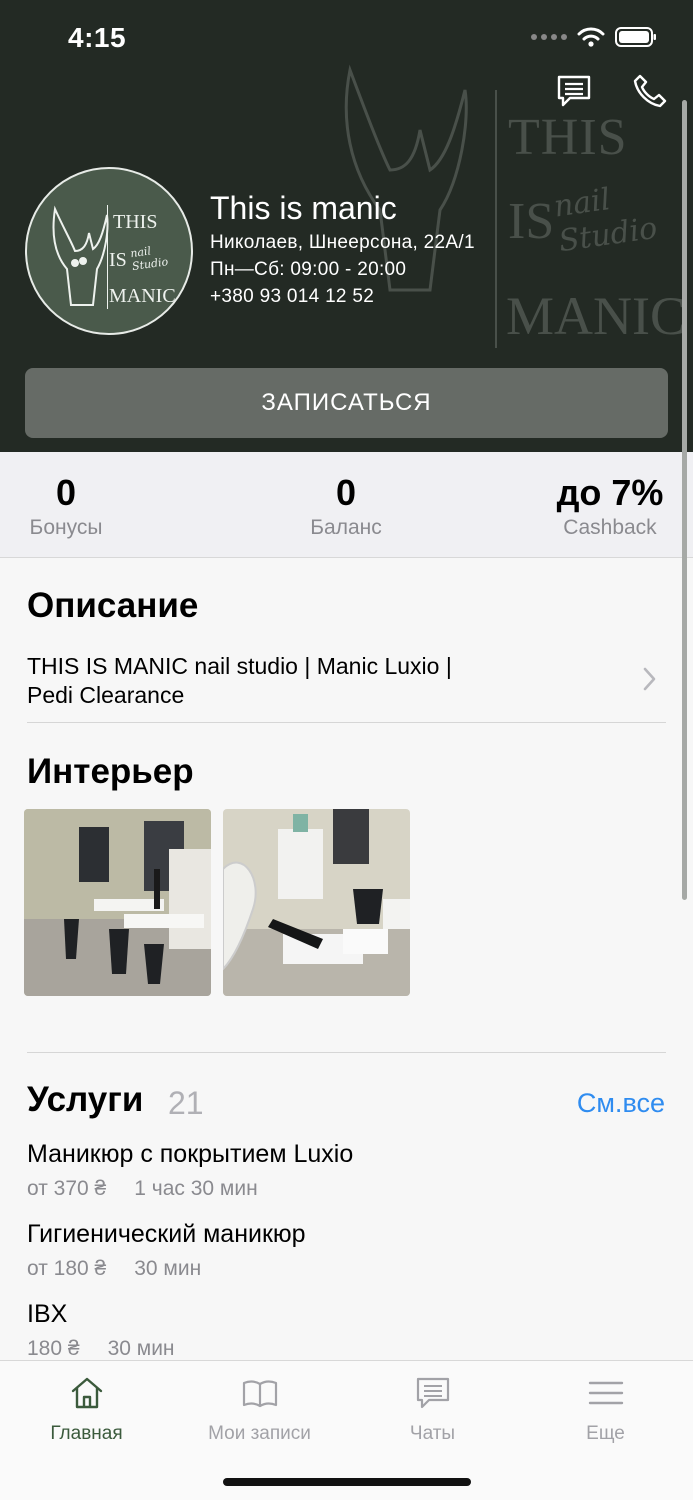 The image size is (693, 1500). Describe the element at coordinates (186, 1103) in the screenshot. I see `services-count: 21` at that location.